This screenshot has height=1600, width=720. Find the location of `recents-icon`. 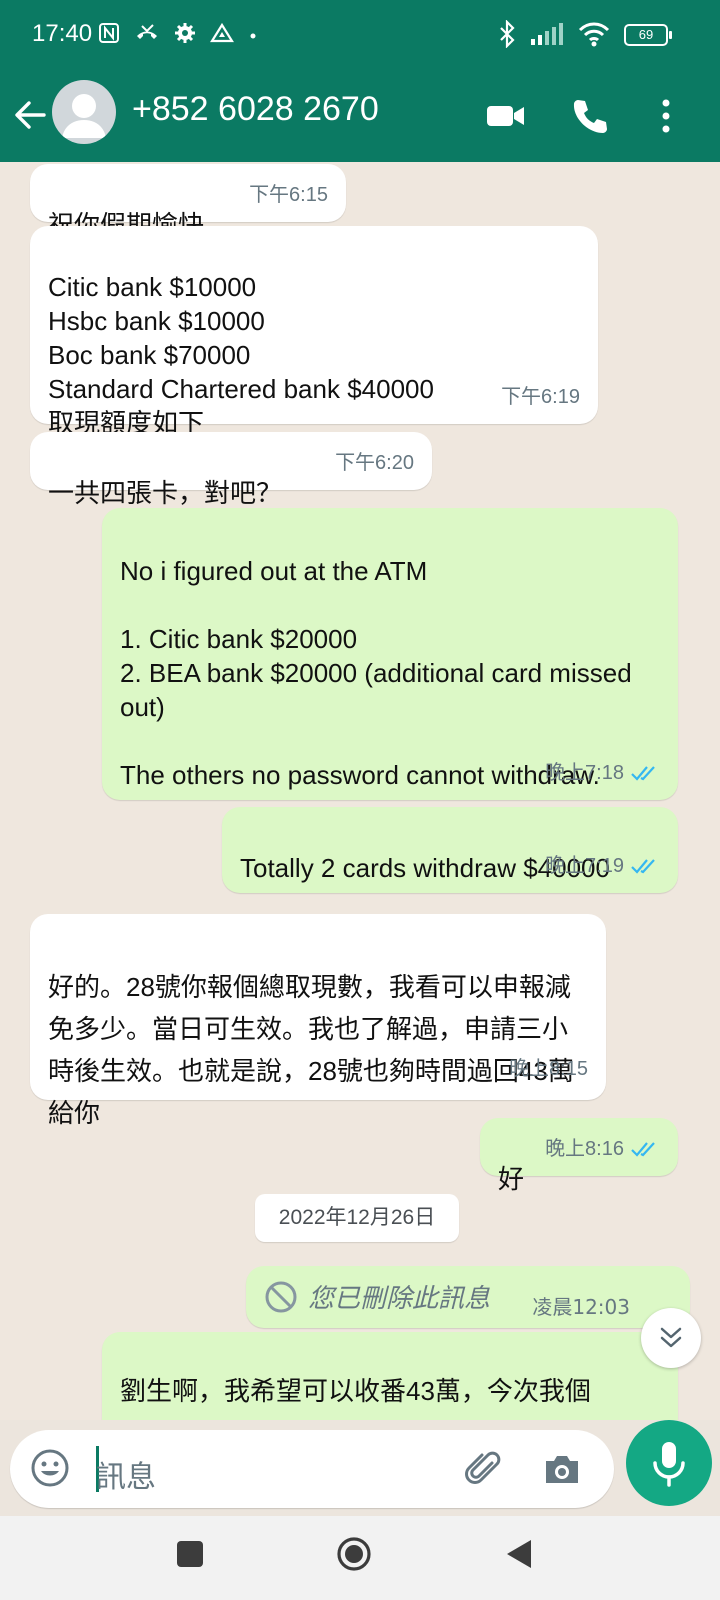

recents-icon is located at coordinates (190, 1554).